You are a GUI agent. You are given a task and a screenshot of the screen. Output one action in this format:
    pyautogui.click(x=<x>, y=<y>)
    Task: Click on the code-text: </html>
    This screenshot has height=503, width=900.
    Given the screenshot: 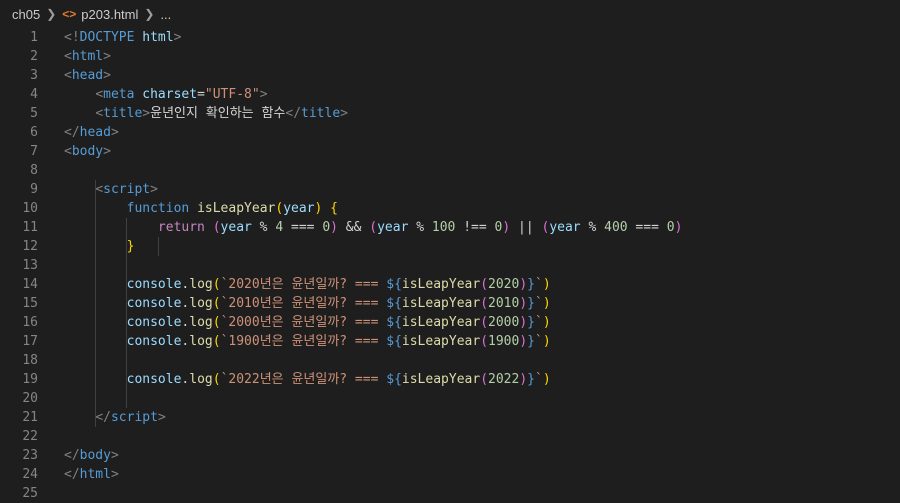 What is the action you would take?
    pyautogui.click(x=482, y=474)
    